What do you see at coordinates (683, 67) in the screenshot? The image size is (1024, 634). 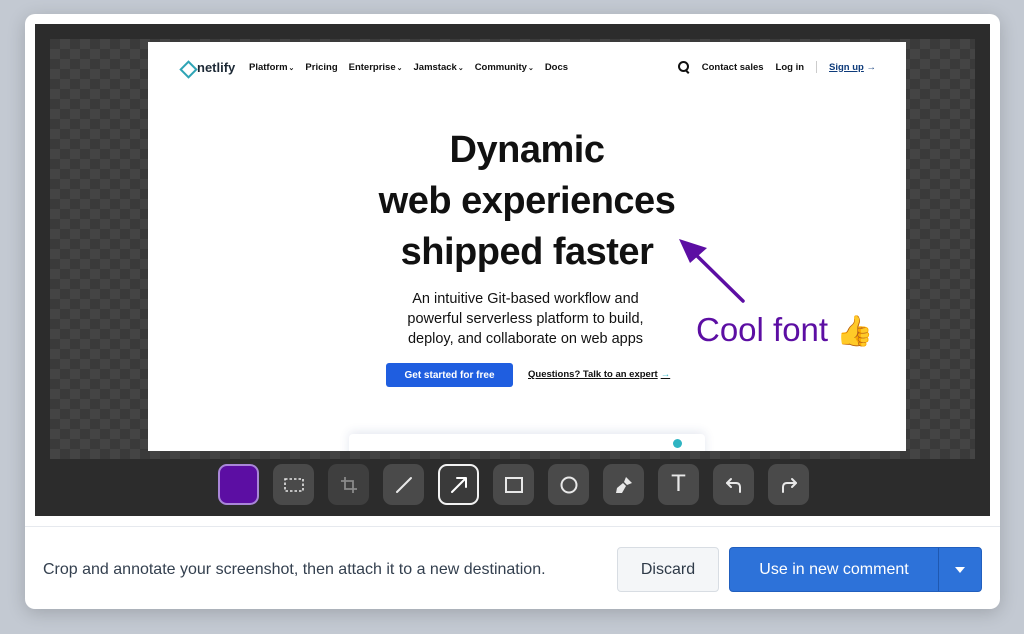 I see `search-icon` at bounding box center [683, 67].